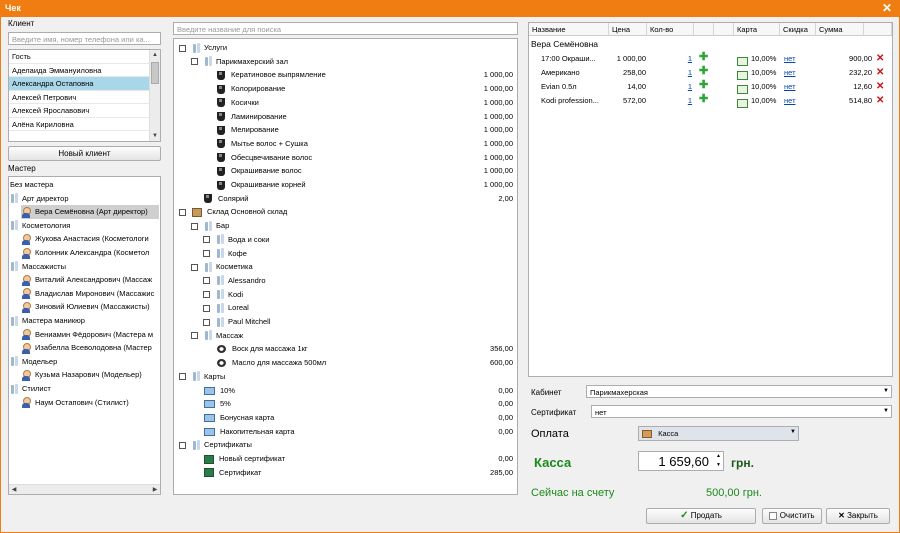  Describe the element at coordinates (358, 130) in the screenshot. I see `service-row: Мелирование 1 000,00` at that location.